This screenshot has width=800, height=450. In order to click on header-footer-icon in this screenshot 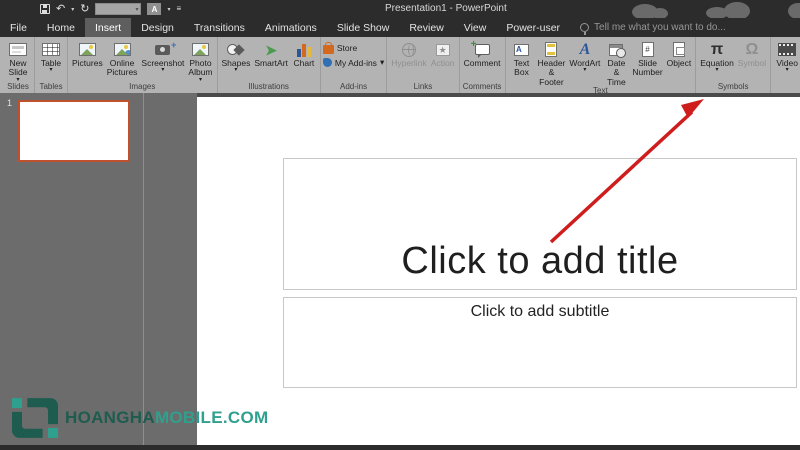, I will do `click(551, 49)`.